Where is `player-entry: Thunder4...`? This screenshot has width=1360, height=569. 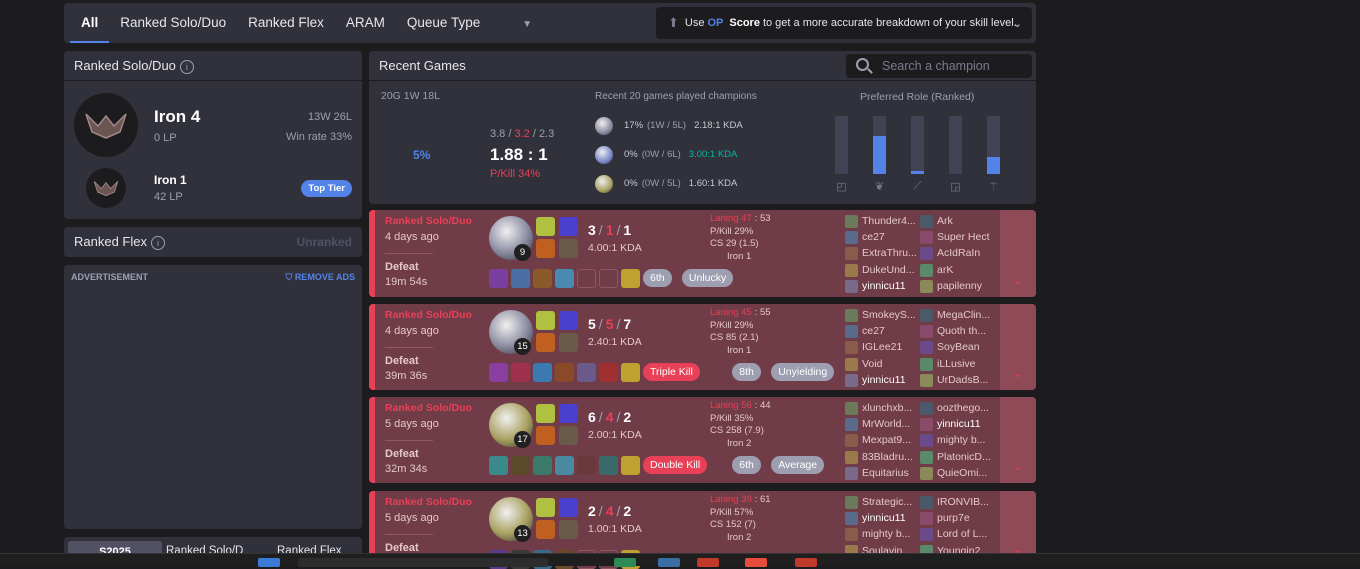
player-entry: Thunder4... is located at coordinates (882, 221).